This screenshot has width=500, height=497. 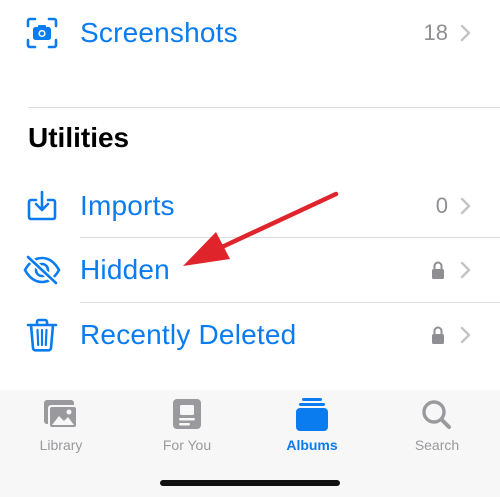 What do you see at coordinates (61, 414) in the screenshot?
I see `library-icon` at bounding box center [61, 414].